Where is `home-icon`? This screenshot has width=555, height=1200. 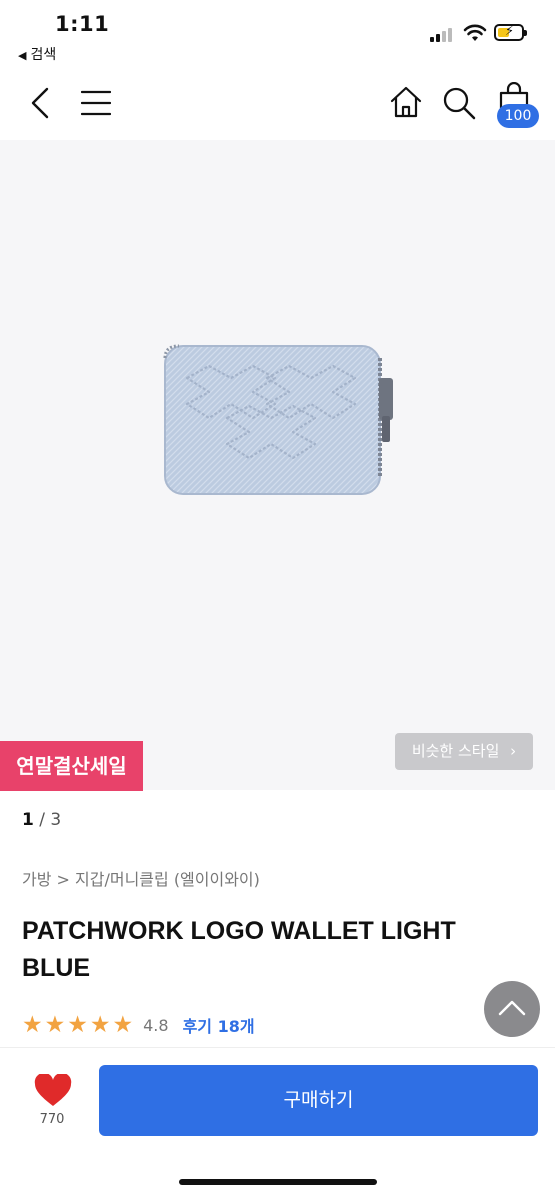 home-icon is located at coordinates (406, 102).